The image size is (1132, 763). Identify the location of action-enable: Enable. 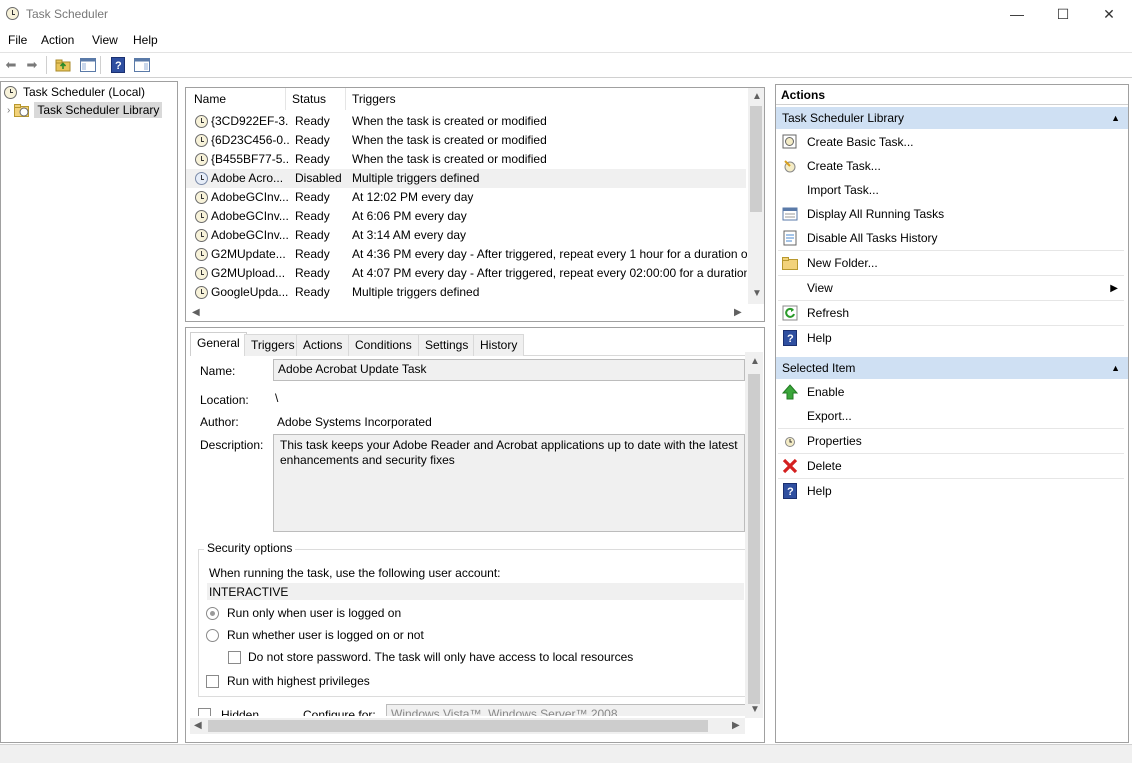
(952, 392).